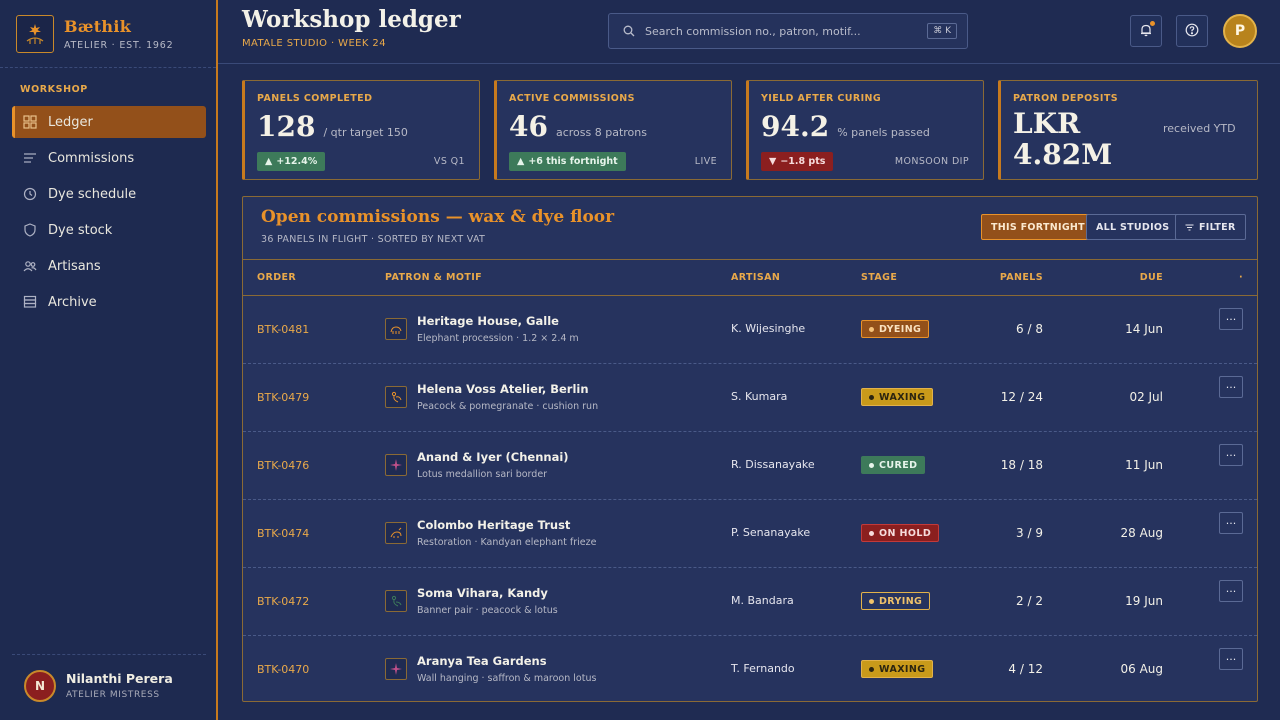 The height and width of the screenshot is (720, 1280). Describe the element at coordinates (755, 277) in the screenshot. I see `column-header-artisan: ARTISAN` at that location.